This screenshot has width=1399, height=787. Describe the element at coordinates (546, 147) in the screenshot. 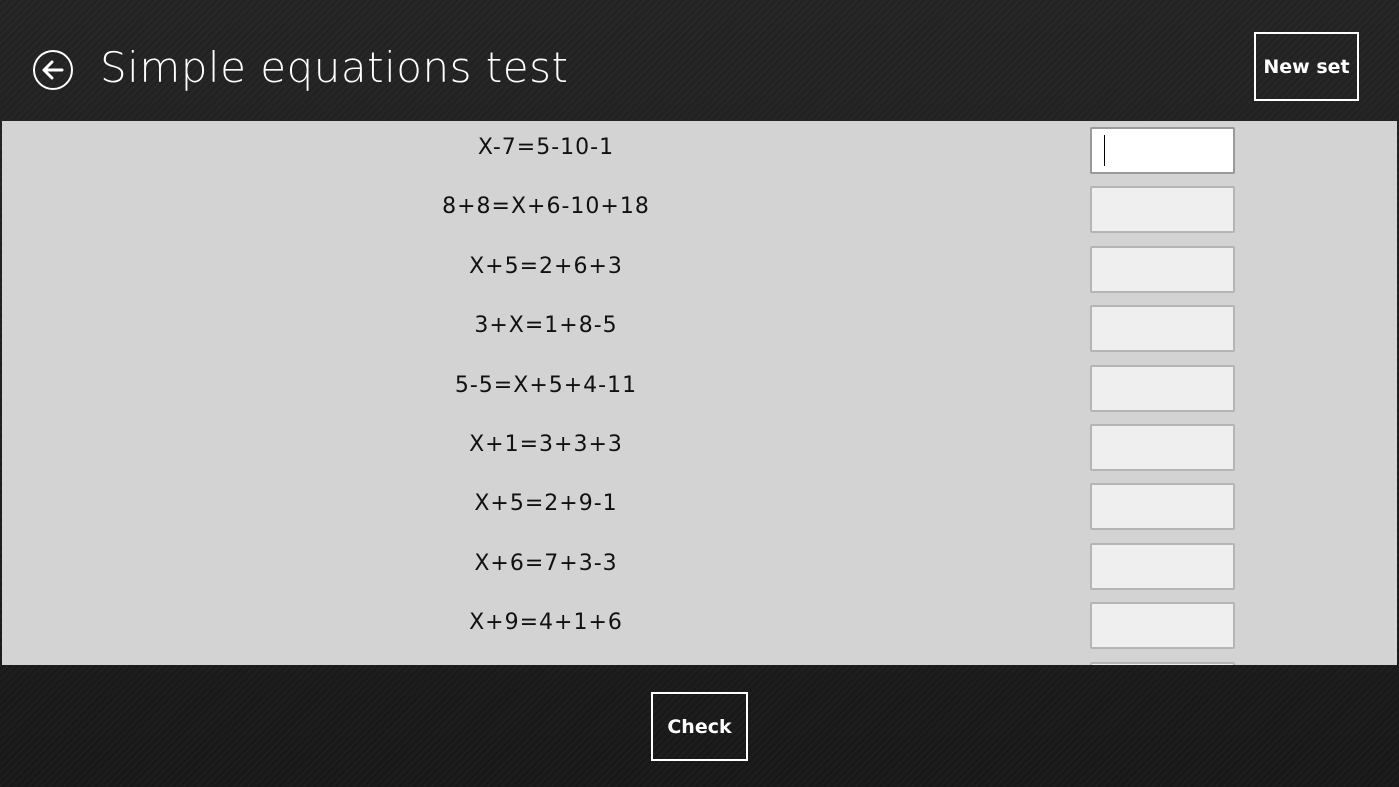

I see `equation-text: X-7=5-10-1` at that location.